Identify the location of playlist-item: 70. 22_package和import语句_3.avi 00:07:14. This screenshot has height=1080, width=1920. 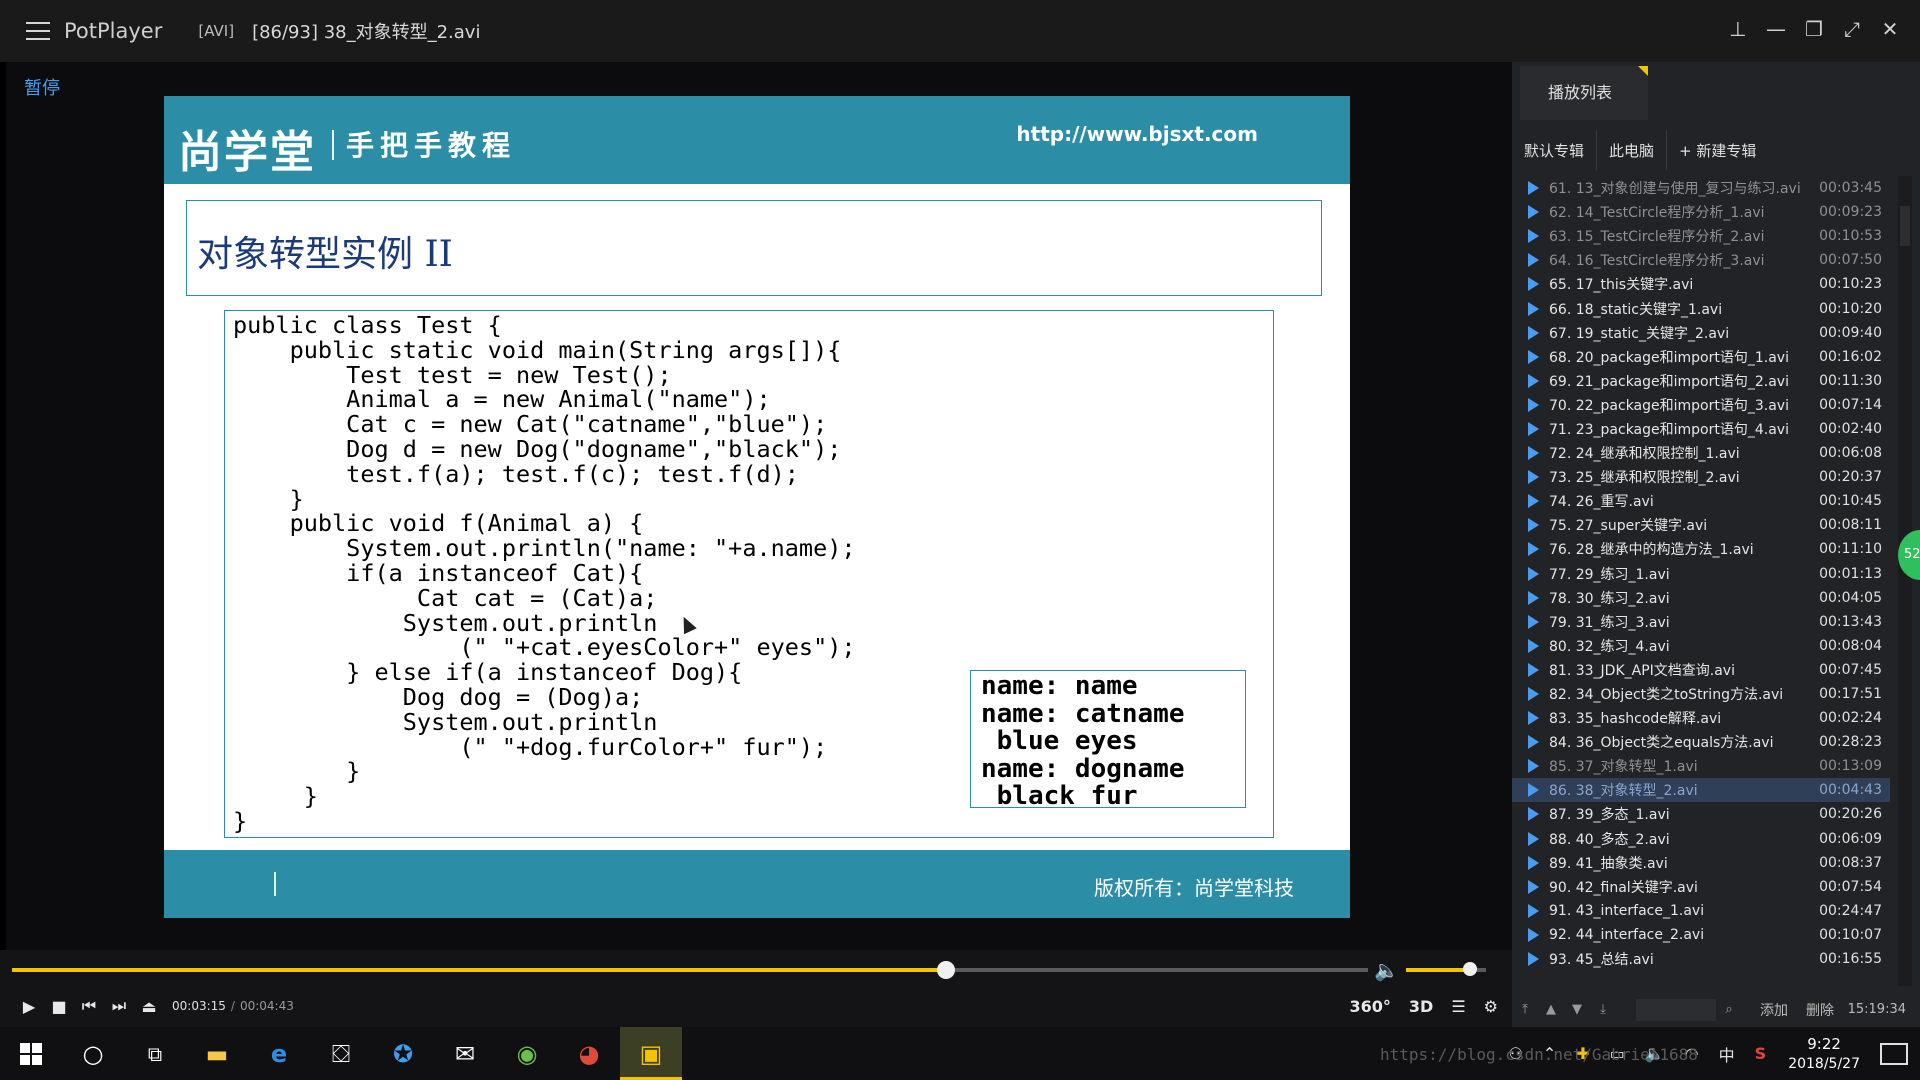
(1701, 405).